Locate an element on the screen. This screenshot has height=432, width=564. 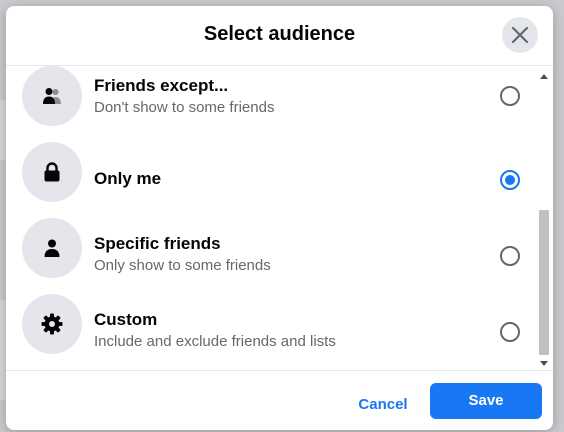
radio-specific-friends is located at coordinates (510, 256).